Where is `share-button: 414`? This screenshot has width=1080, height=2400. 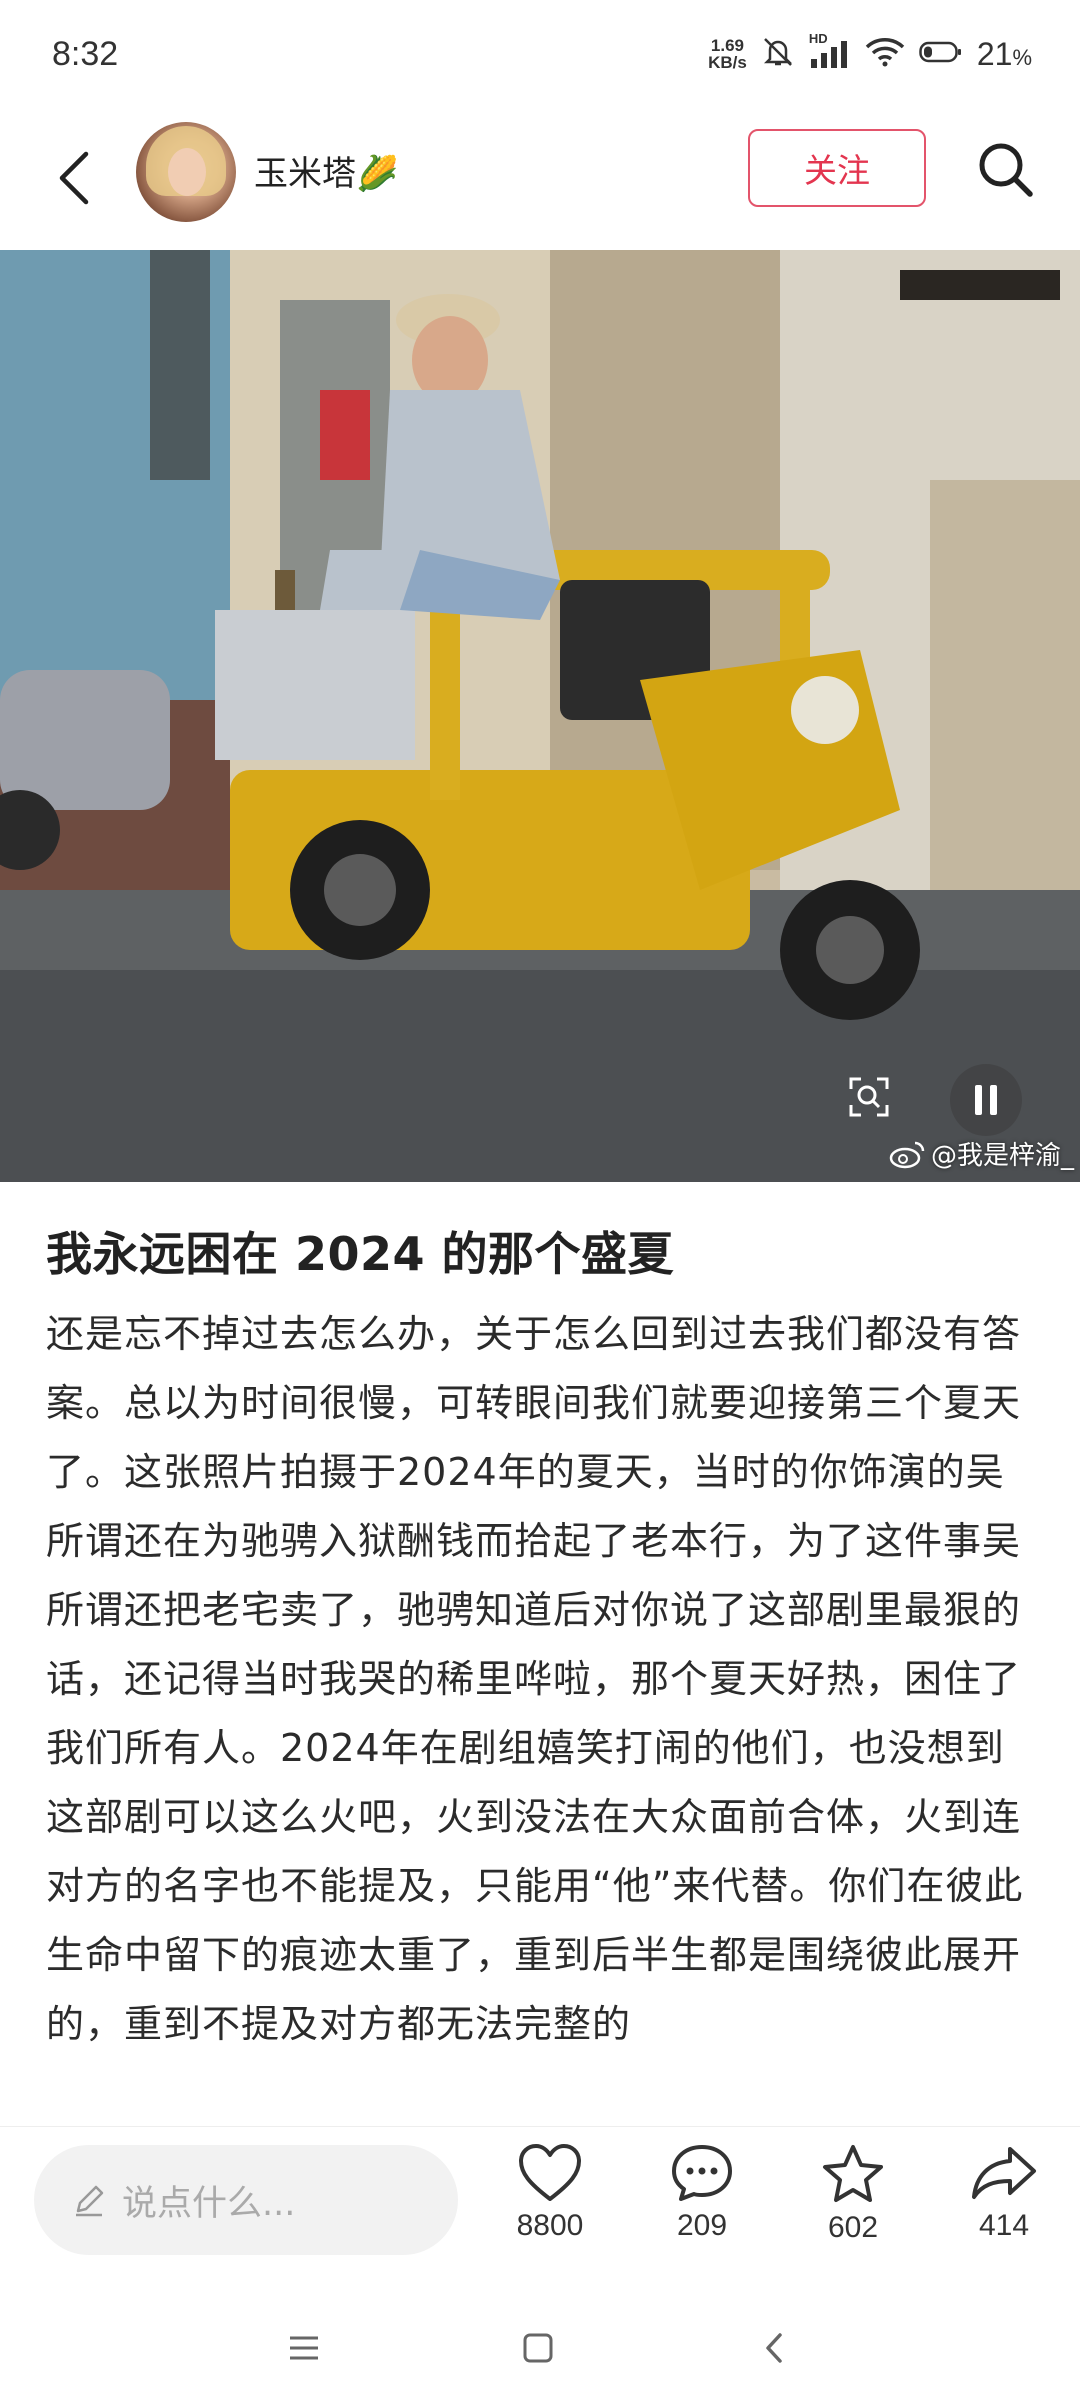 share-button: 414 is located at coordinates (1004, 2193).